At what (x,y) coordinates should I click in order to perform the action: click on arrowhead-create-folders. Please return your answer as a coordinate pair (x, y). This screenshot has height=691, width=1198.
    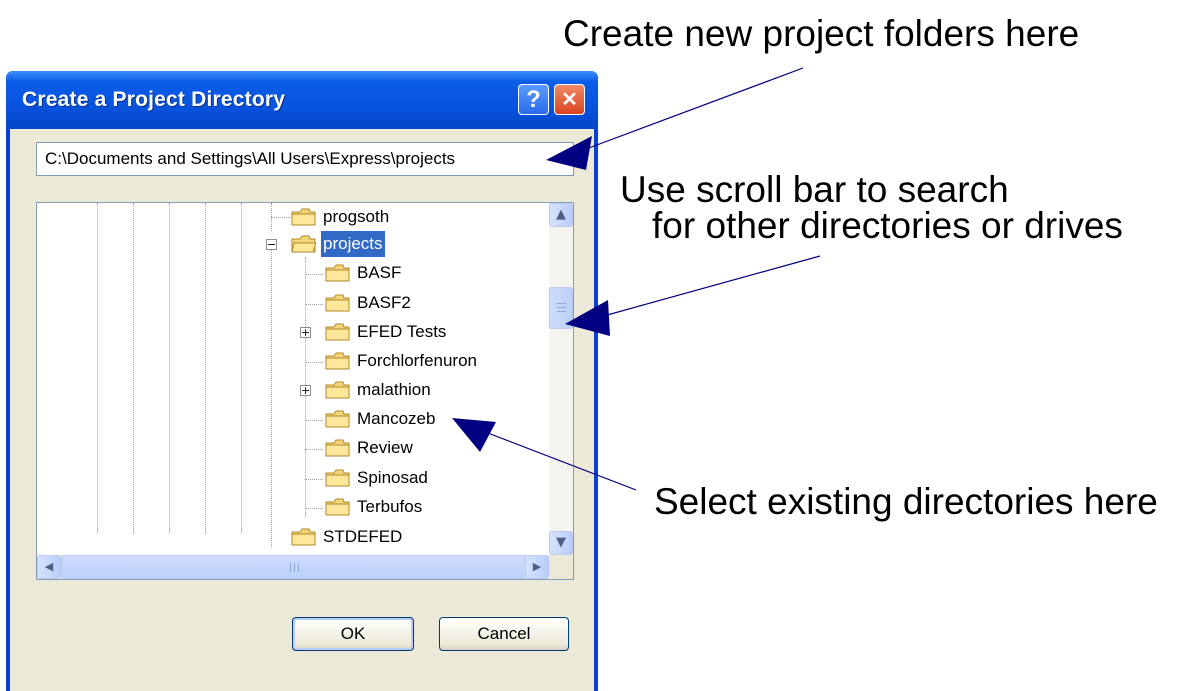
    Looking at the image, I should click on (569, 153).